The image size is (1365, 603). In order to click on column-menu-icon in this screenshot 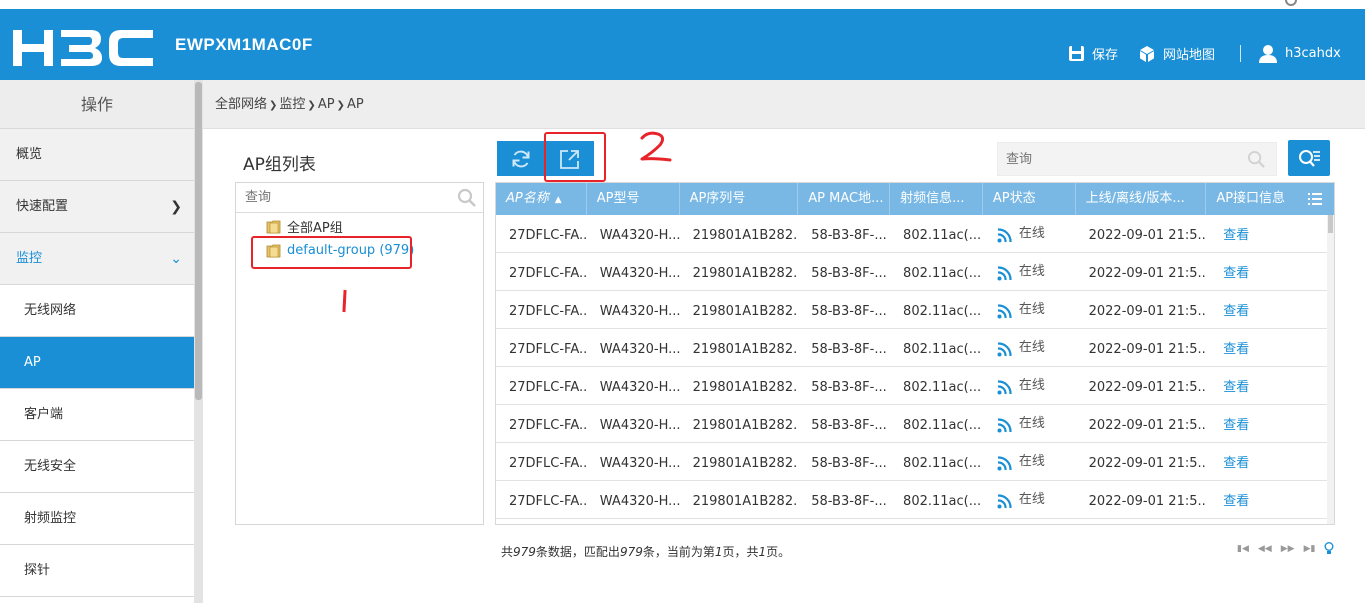, I will do `click(1315, 199)`.